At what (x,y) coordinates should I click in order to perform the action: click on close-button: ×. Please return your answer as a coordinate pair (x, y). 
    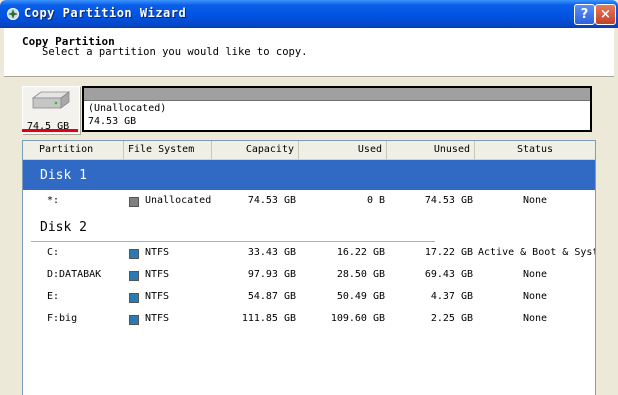
    Looking at the image, I should click on (605, 14).